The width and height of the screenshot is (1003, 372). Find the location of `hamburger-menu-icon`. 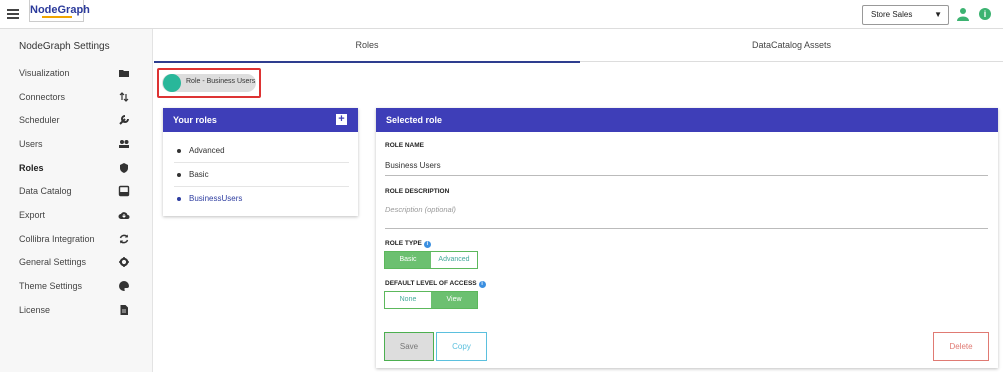

hamburger-menu-icon is located at coordinates (13, 14).